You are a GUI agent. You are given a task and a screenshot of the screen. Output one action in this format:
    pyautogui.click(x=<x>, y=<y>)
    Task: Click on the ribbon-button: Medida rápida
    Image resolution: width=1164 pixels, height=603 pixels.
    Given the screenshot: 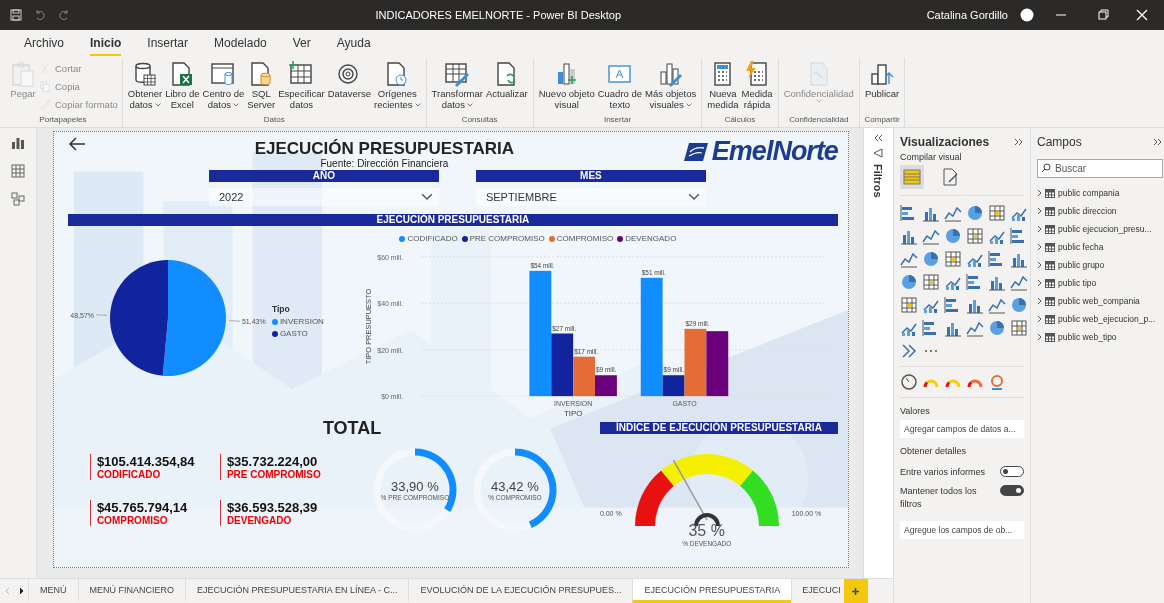 What is the action you would take?
    pyautogui.click(x=757, y=85)
    